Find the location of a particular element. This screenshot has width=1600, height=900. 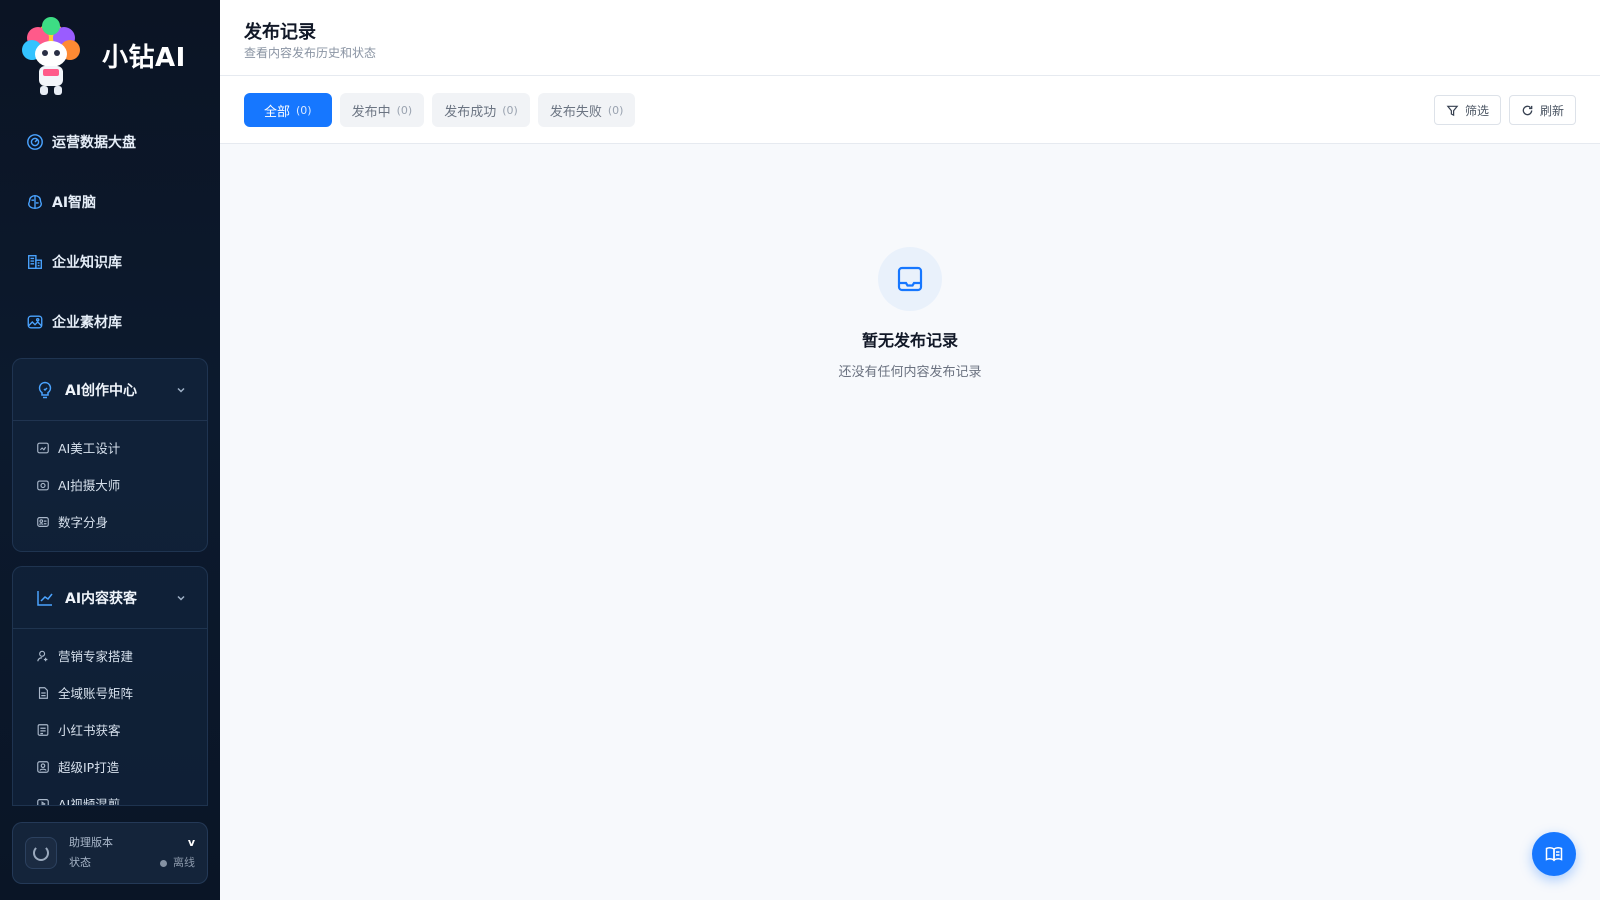

assistant-status-card: 助理版本 v 状态 离线 is located at coordinates (110, 853).